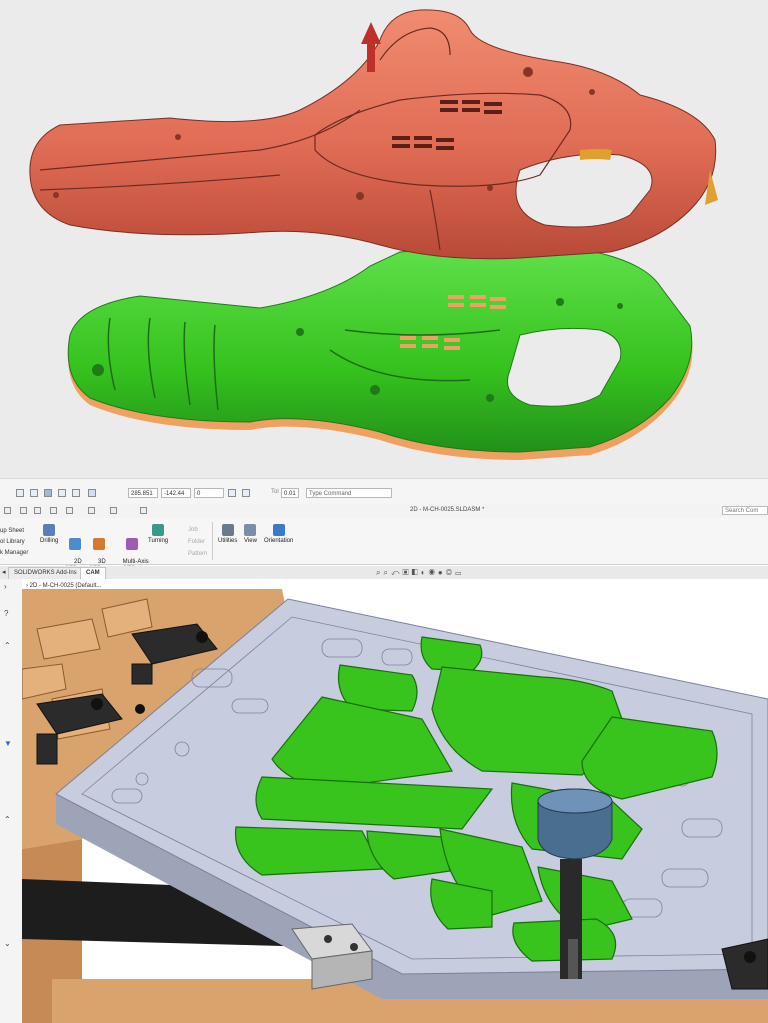  What do you see at coordinates (278, 530) in the screenshot?
I see `orientation-icon` at bounding box center [278, 530].